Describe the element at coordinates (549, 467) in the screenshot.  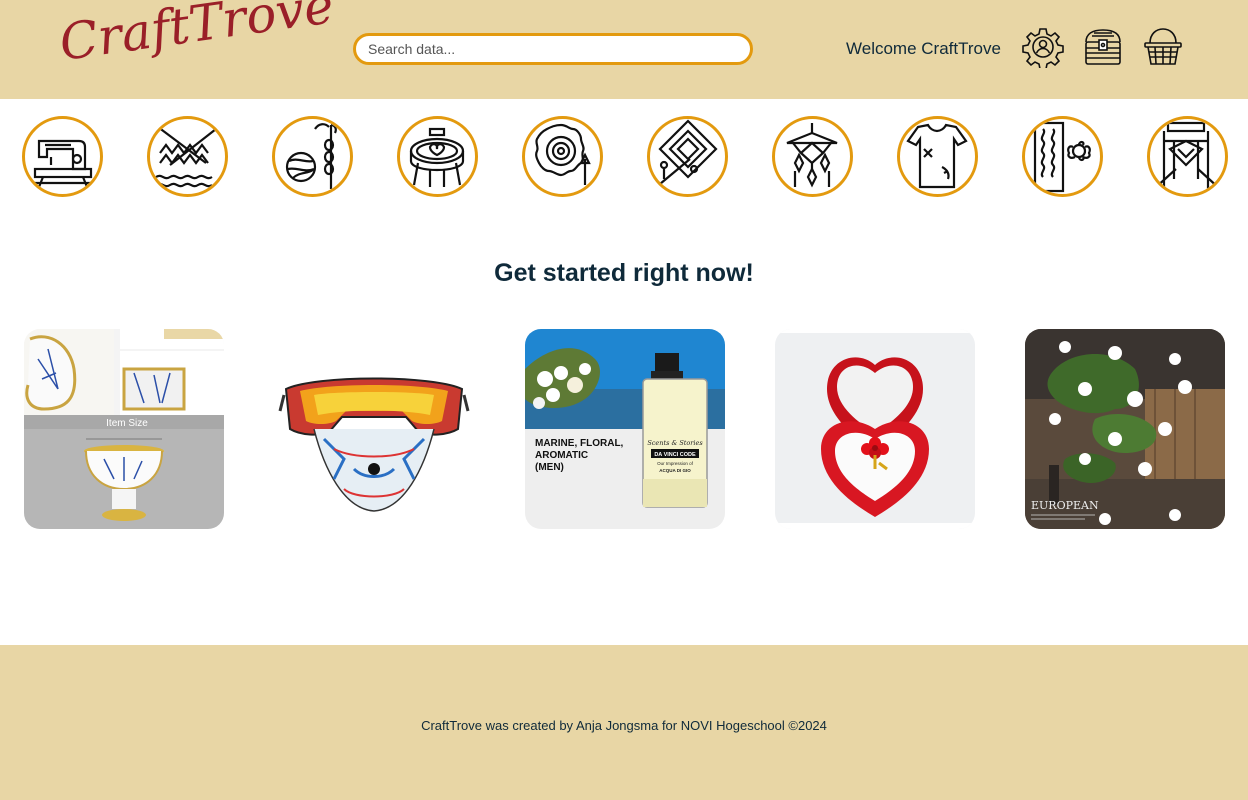
I see `perfume-text-3: (MEN)` at that location.